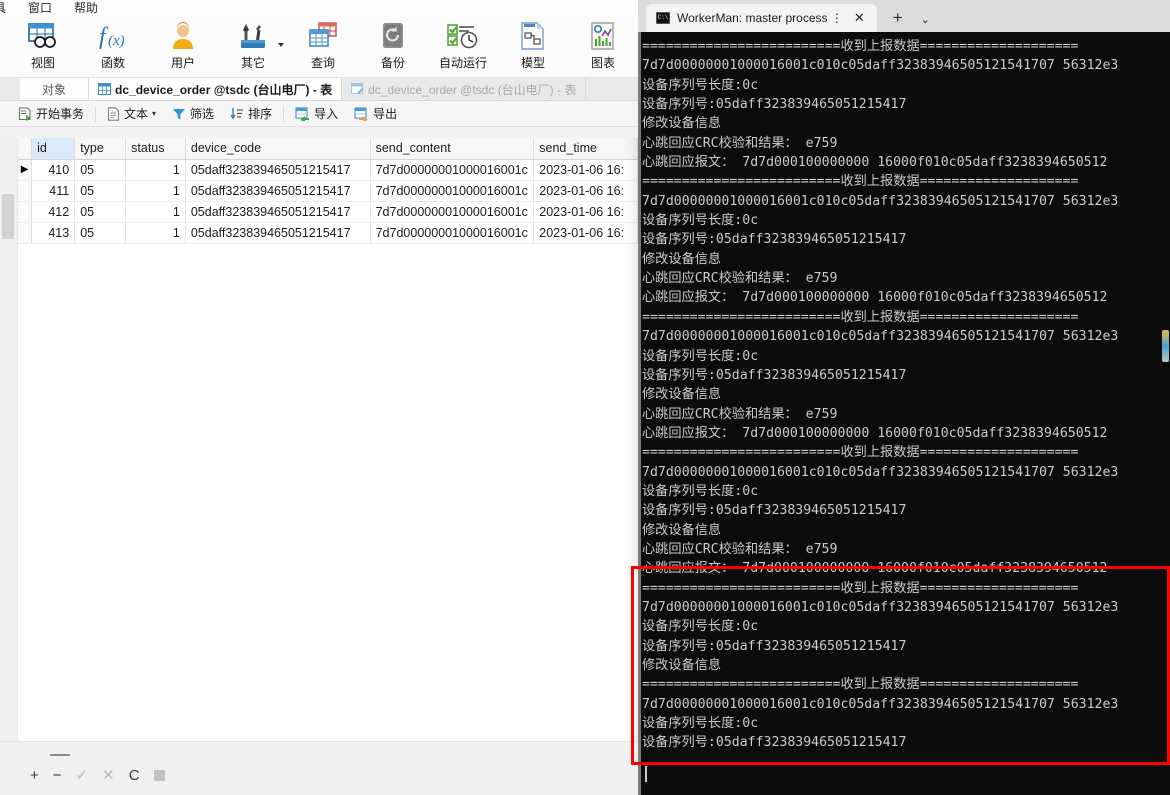 The height and width of the screenshot is (795, 1170). Describe the element at coordinates (393, 48) in the screenshot. I see `ribbon-button-backup: 备份` at that location.